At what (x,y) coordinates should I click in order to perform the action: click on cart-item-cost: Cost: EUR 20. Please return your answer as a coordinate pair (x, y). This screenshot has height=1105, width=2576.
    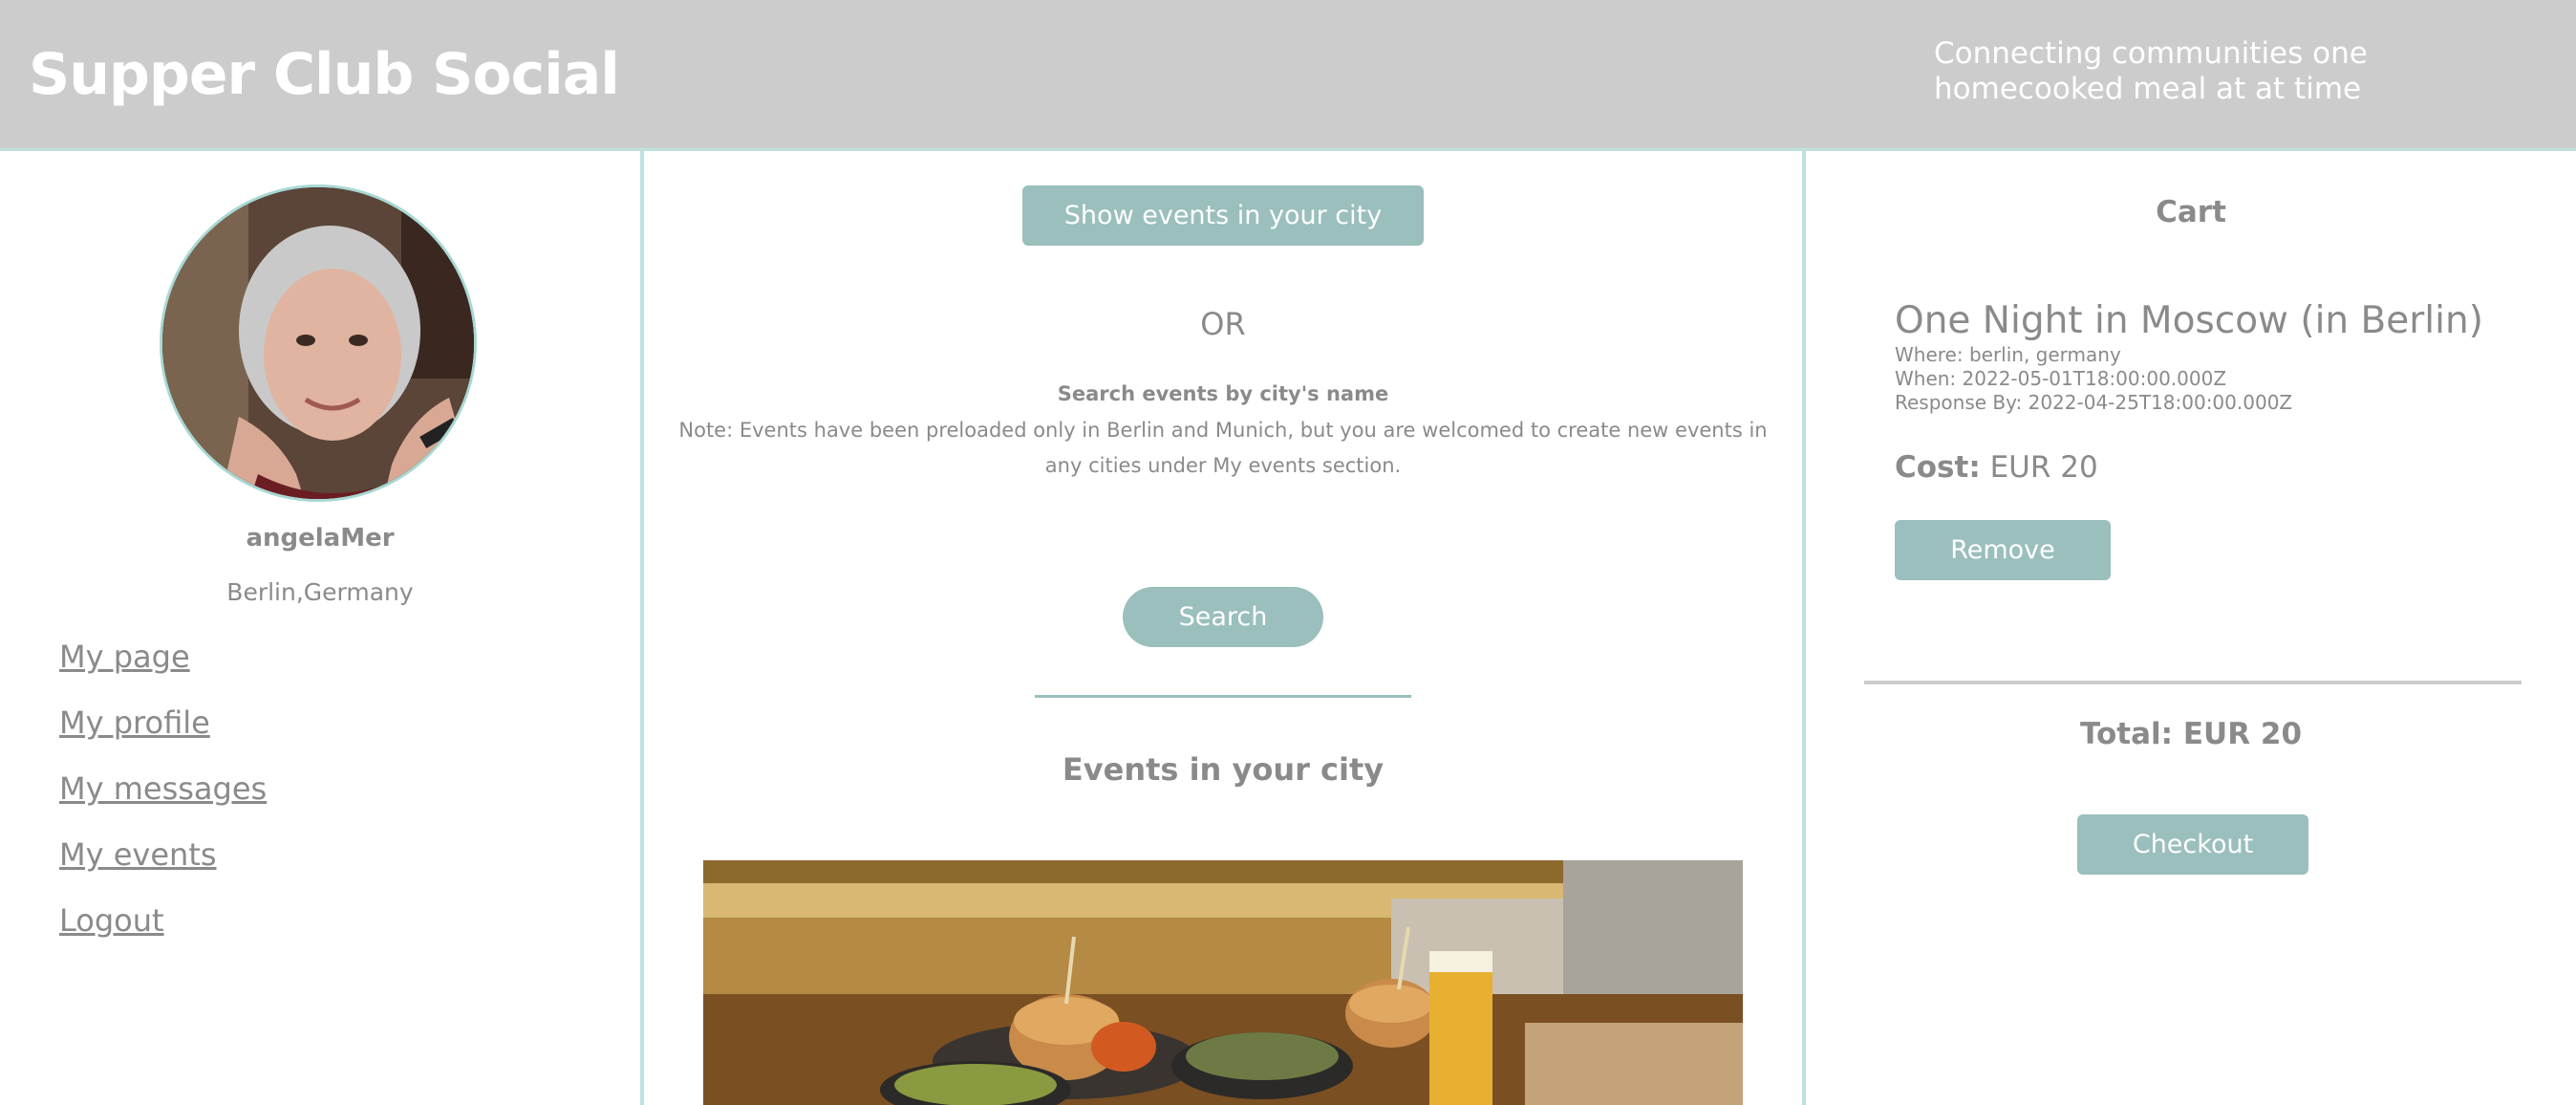
    Looking at the image, I should click on (1996, 468).